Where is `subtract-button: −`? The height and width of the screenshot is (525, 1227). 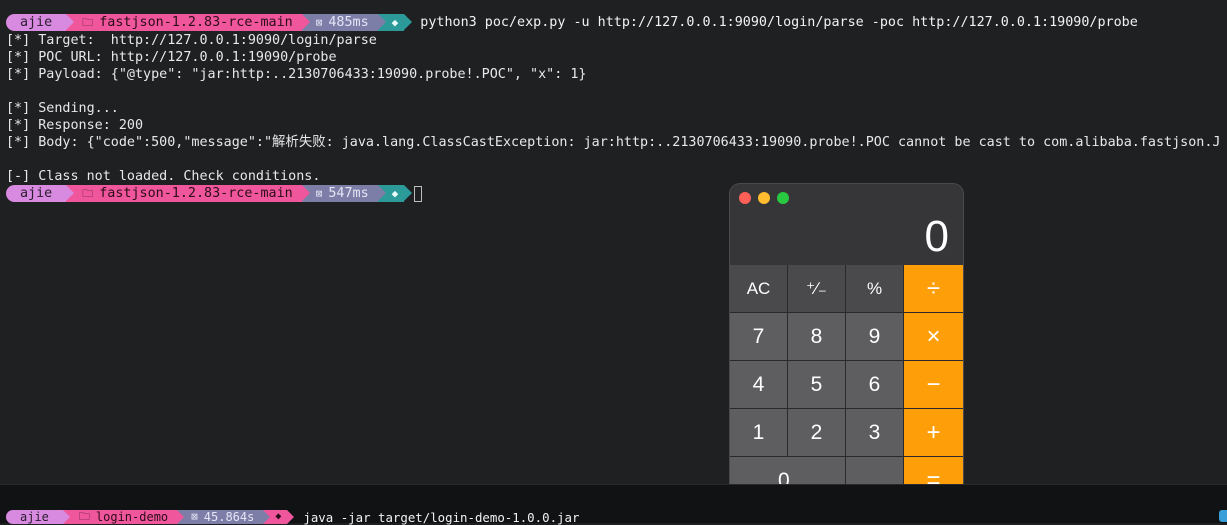
subtract-button: − is located at coordinates (933, 384).